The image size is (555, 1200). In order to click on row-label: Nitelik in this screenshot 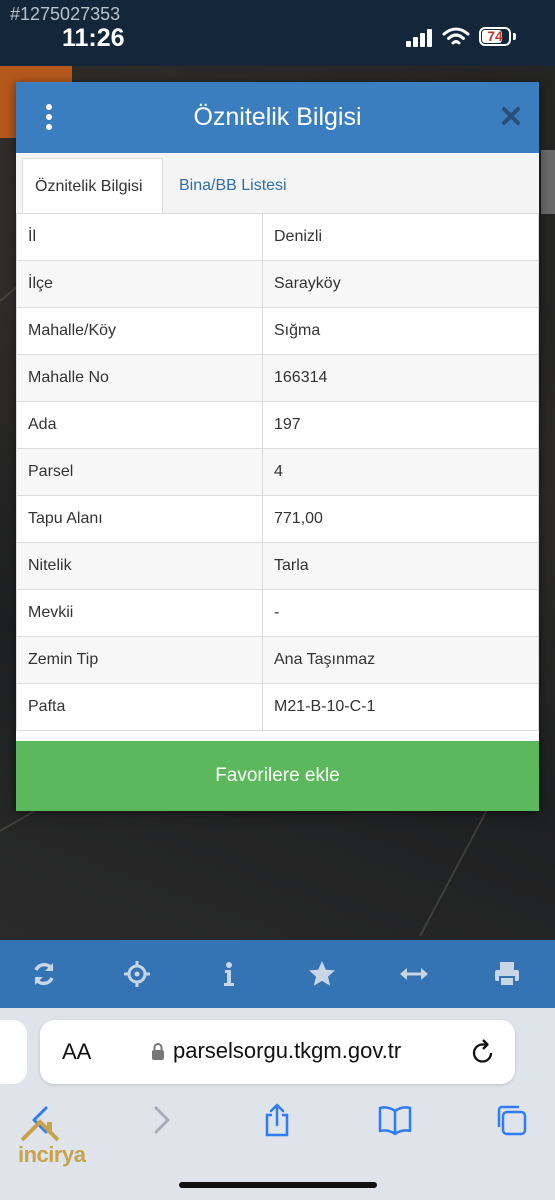, I will do `click(139, 566)`.